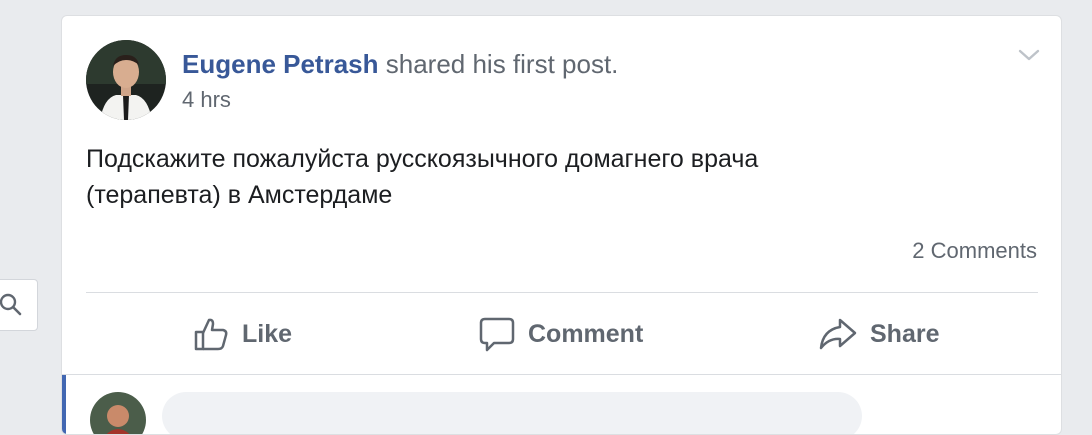  I want to click on like-button: Like, so click(242, 334).